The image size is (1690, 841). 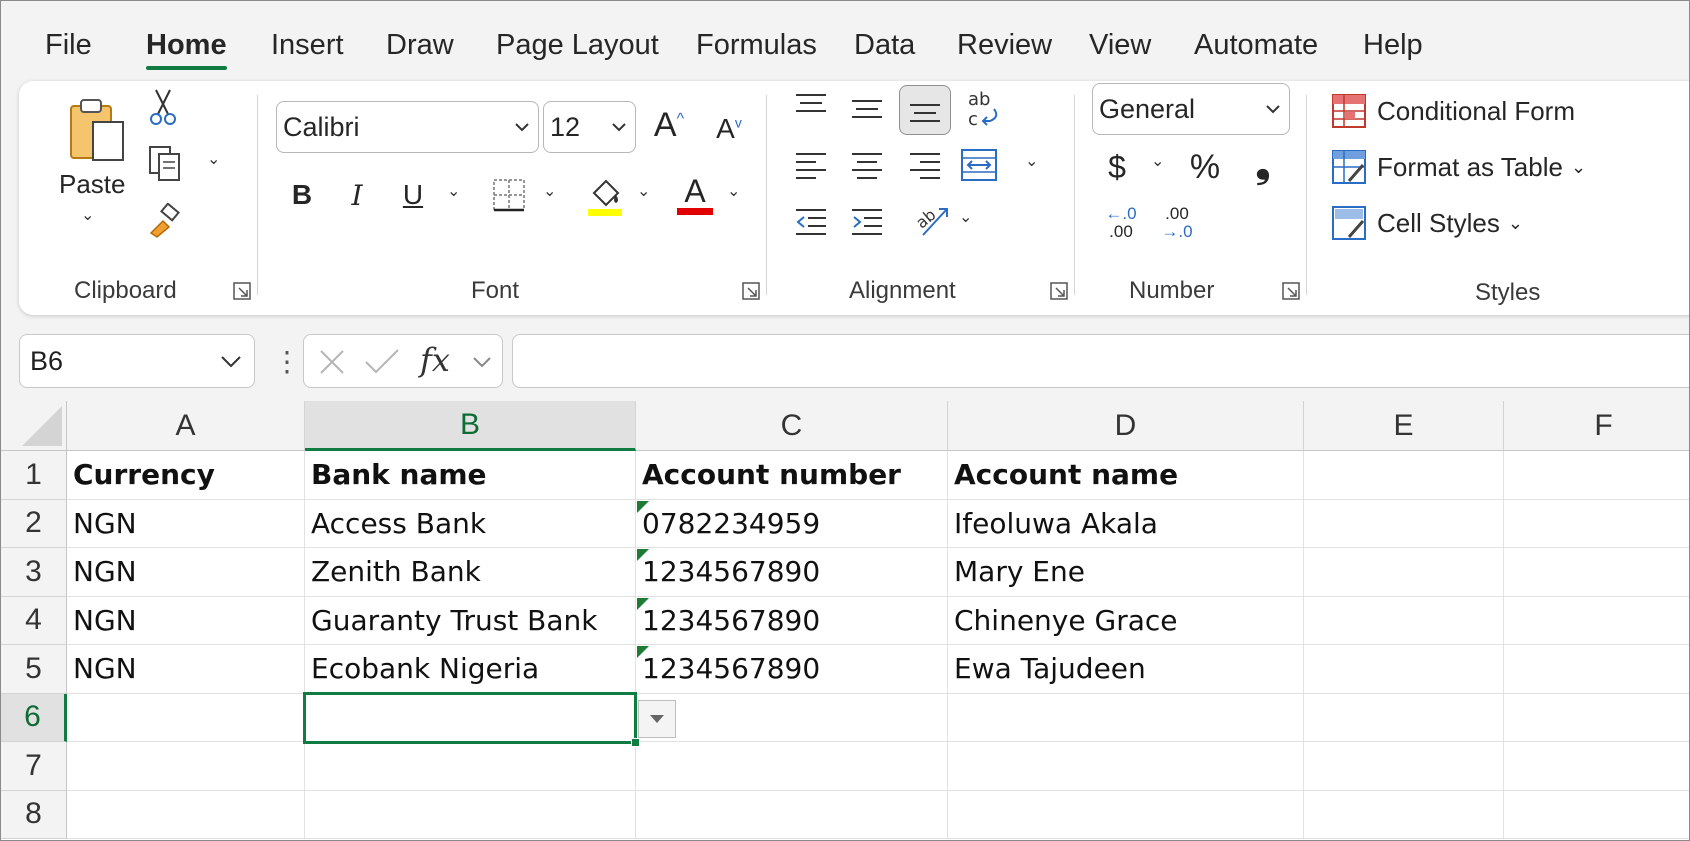 I want to click on cell-f4, so click(x=1596, y=621).